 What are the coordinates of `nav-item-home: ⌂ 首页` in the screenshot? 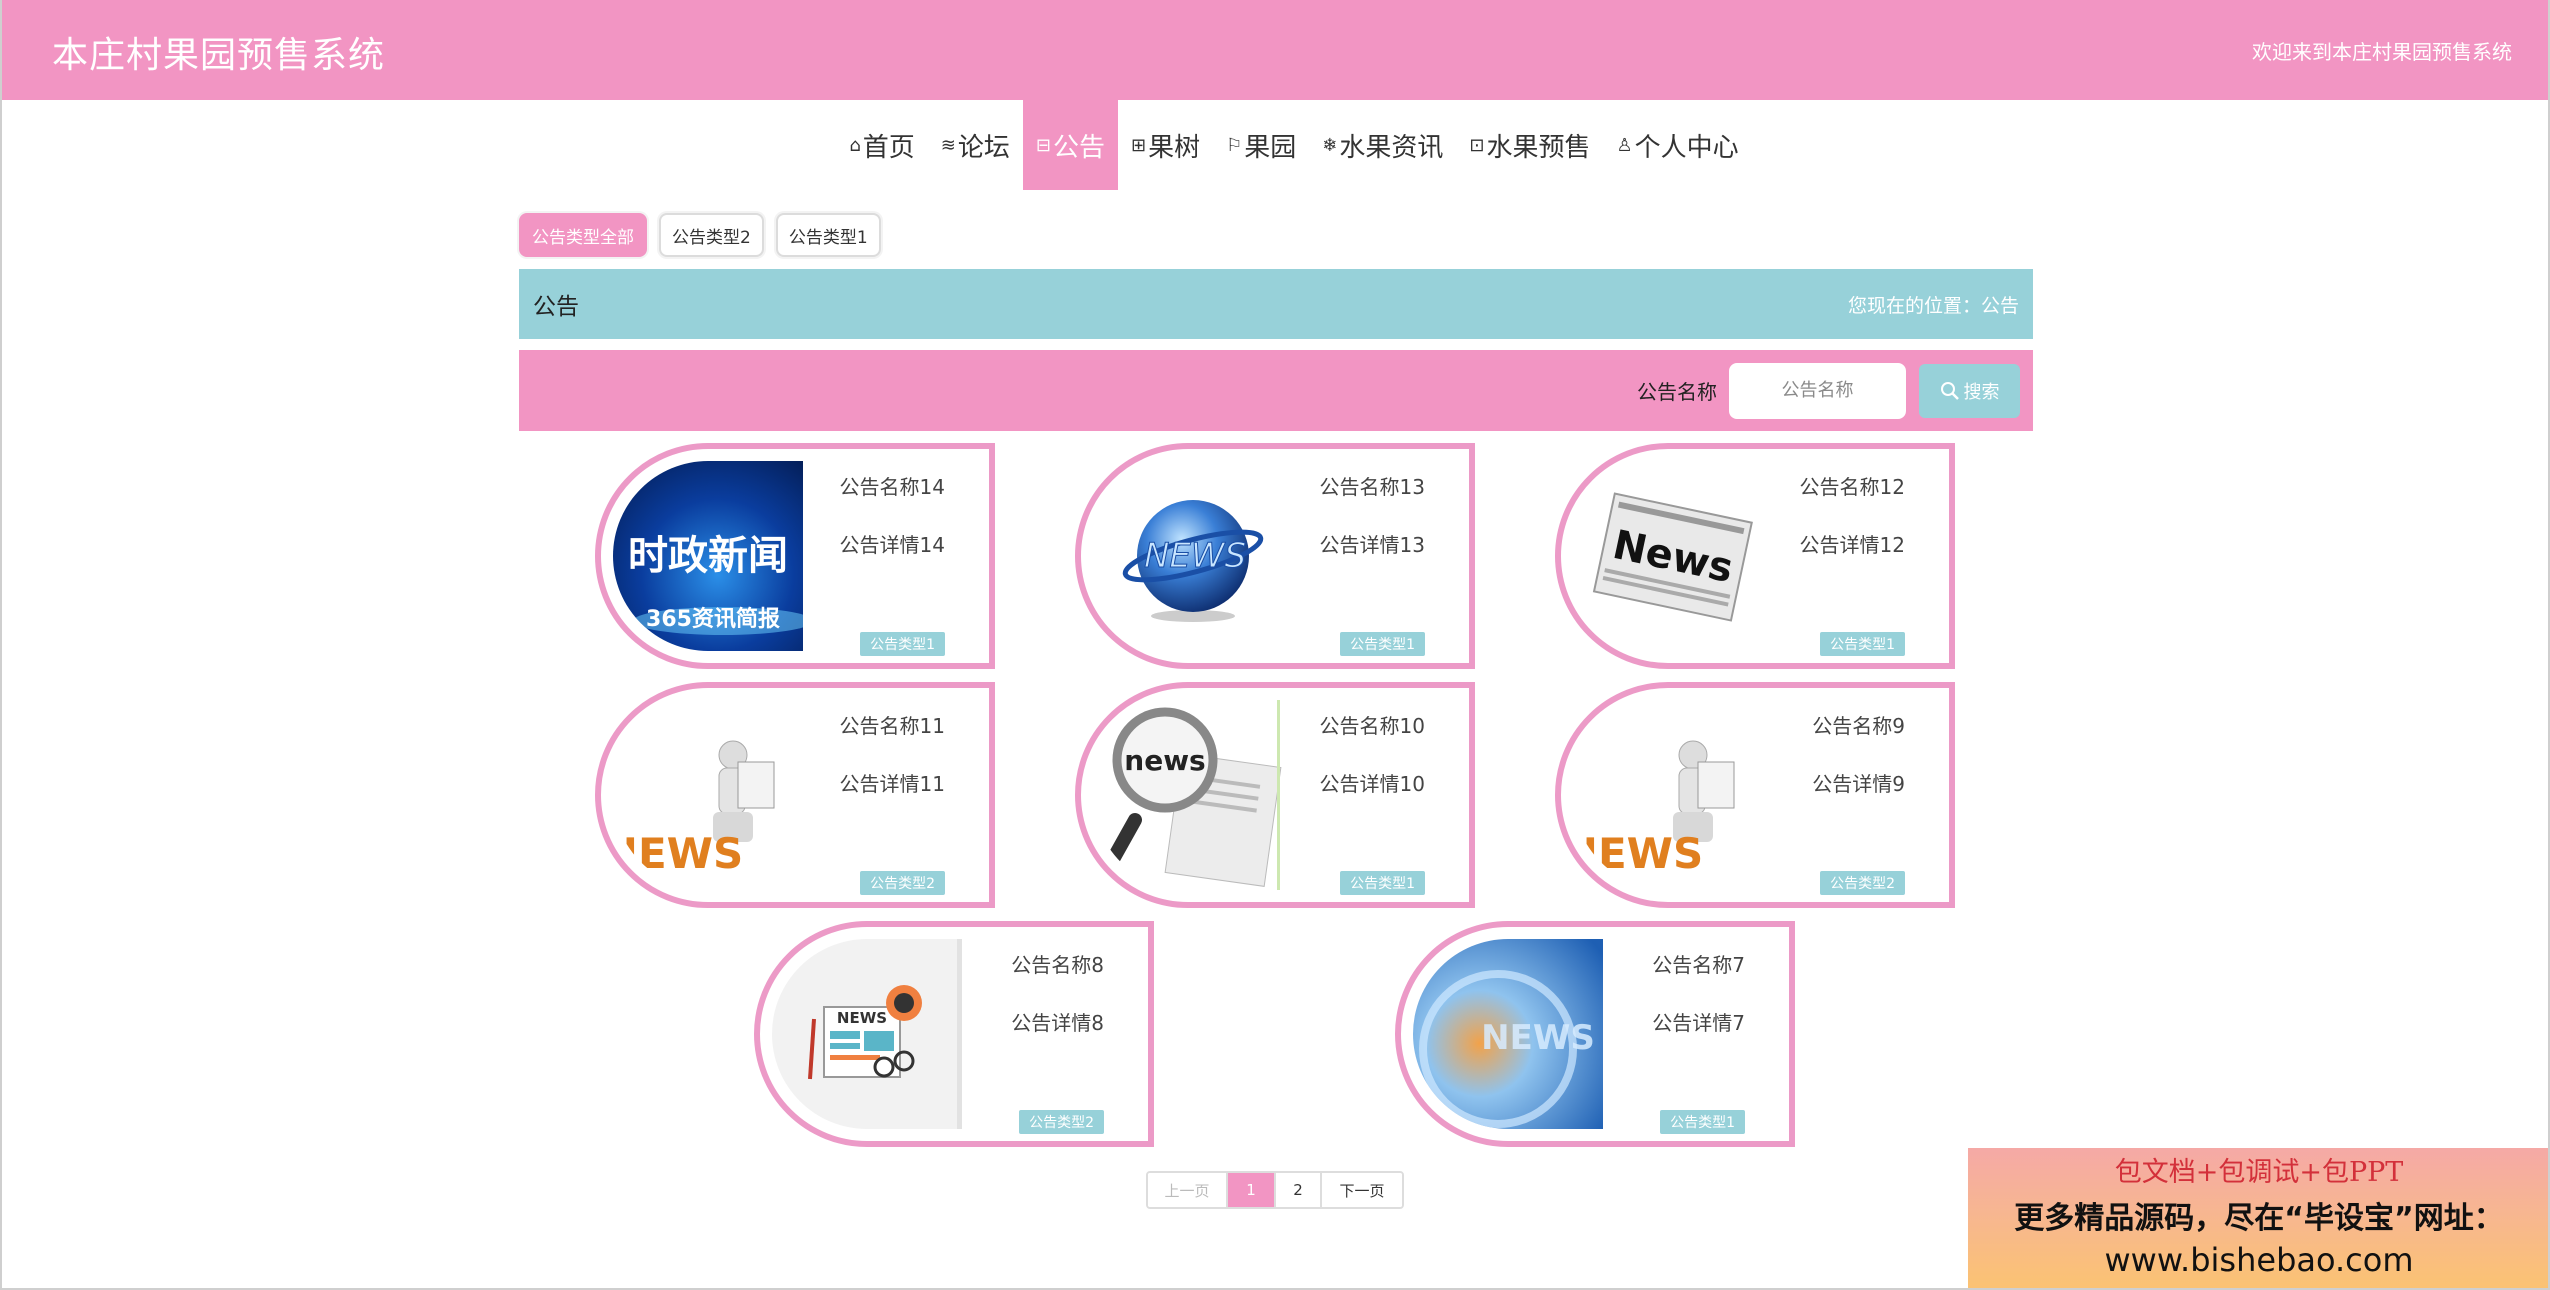 It's located at (881, 145).